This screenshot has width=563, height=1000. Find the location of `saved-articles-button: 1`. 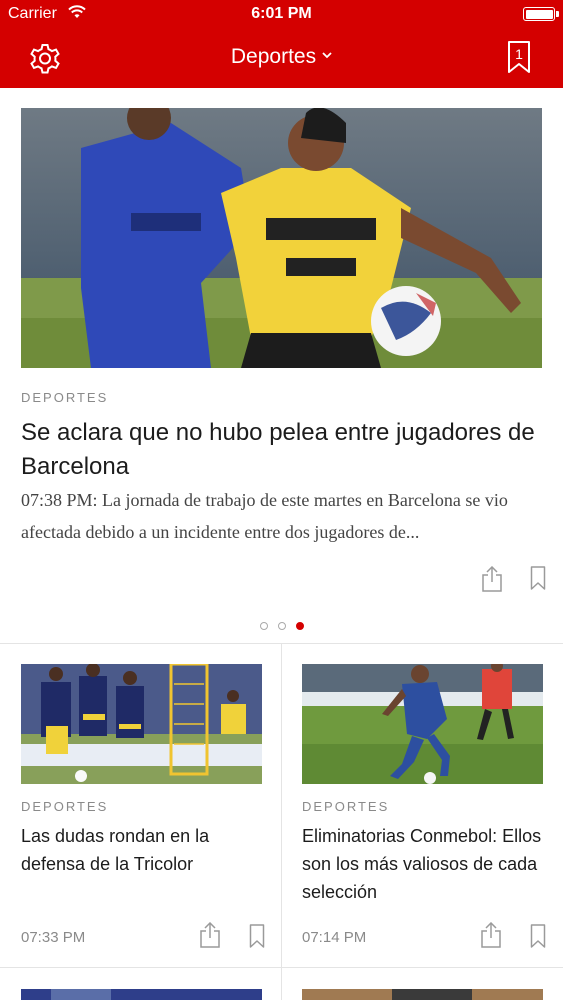

saved-articles-button: 1 is located at coordinates (519, 57).